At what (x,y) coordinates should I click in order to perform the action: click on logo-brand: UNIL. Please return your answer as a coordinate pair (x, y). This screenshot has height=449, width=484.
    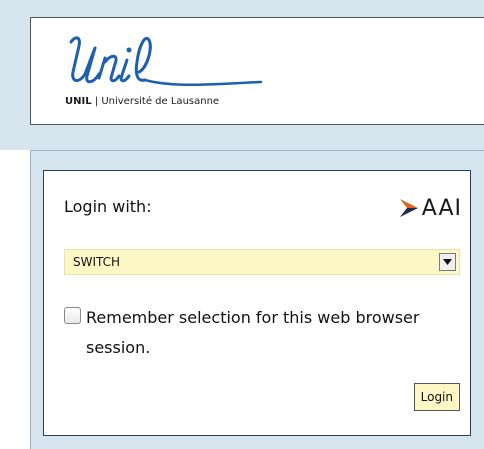
    Looking at the image, I should click on (78, 101).